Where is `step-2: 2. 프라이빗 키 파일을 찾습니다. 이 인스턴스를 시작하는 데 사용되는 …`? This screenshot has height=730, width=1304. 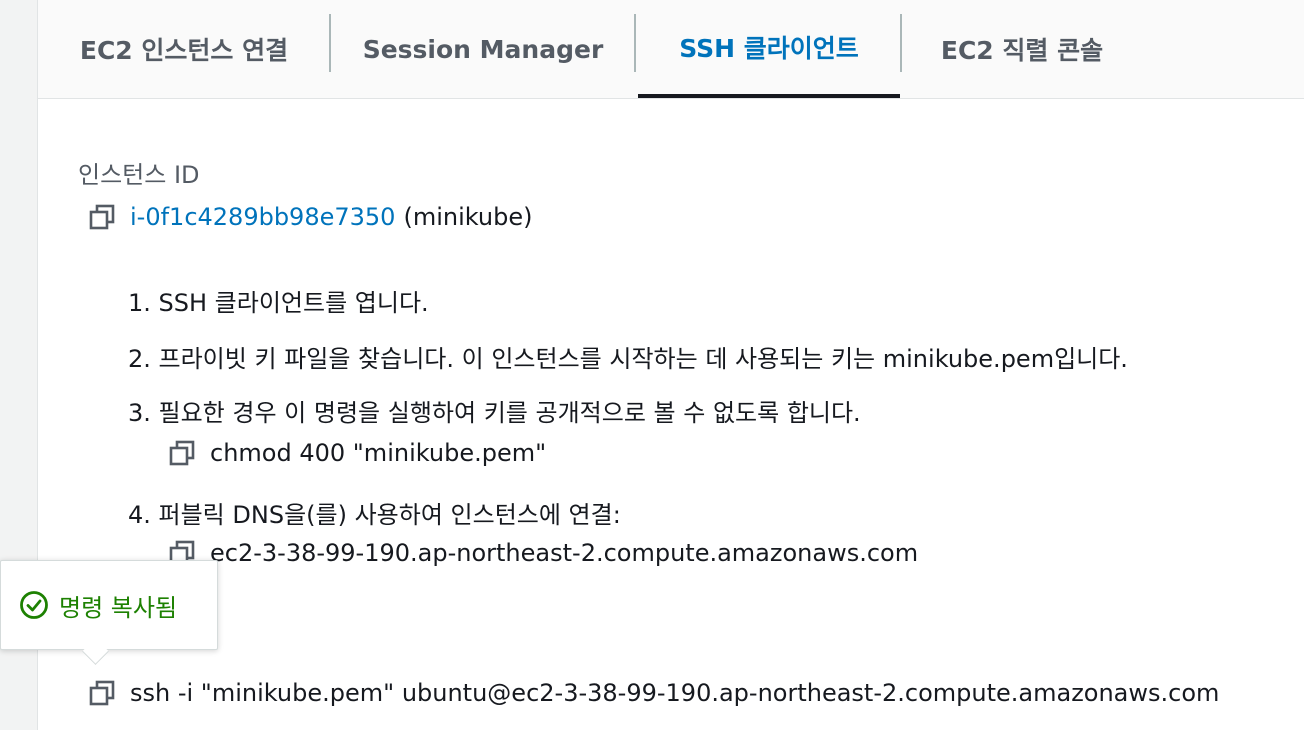
step-2: 2. 프라이빗 키 파일을 찾습니다. 이 인스턴스를 시작하는 데 사용되는 … is located at coordinates (628, 359).